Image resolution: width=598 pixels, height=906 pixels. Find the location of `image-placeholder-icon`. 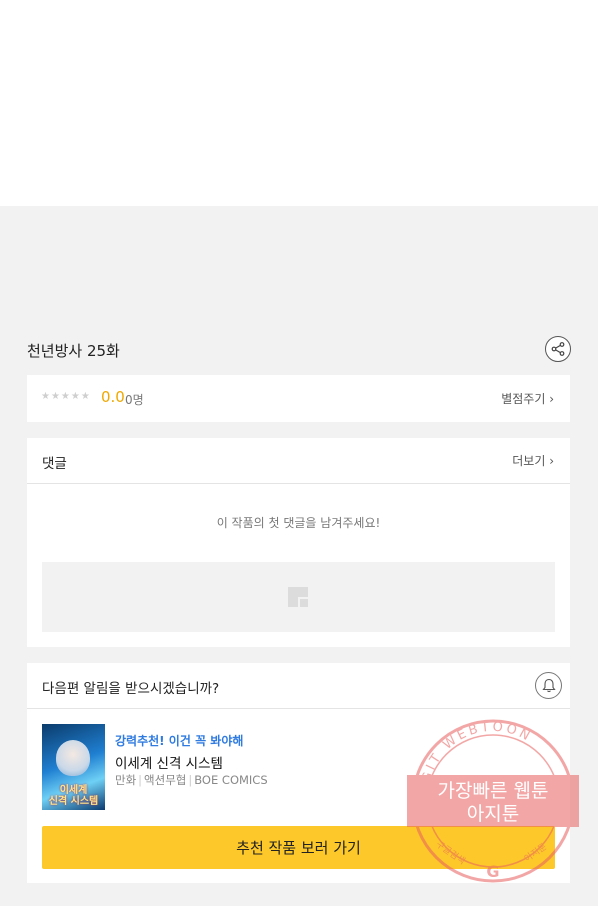

image-placeholder-icon is located at coordinates (298, 597).